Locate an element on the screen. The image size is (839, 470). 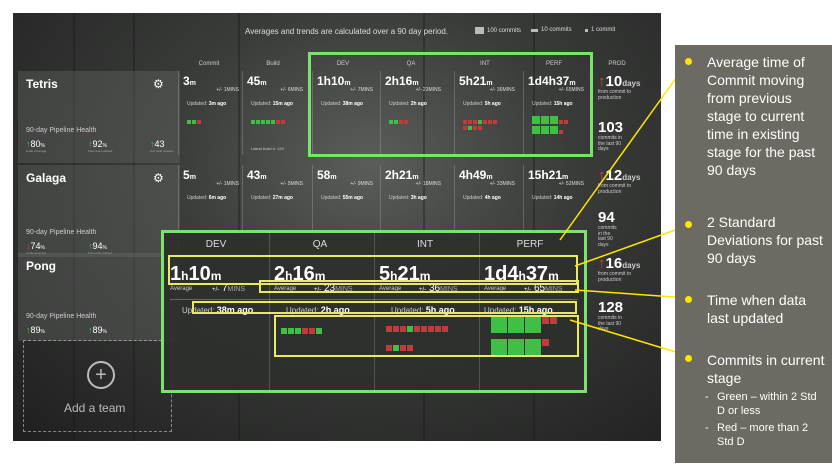
prod-commits: 103 commits in the last 90 days is located at coordinates (611, 135).